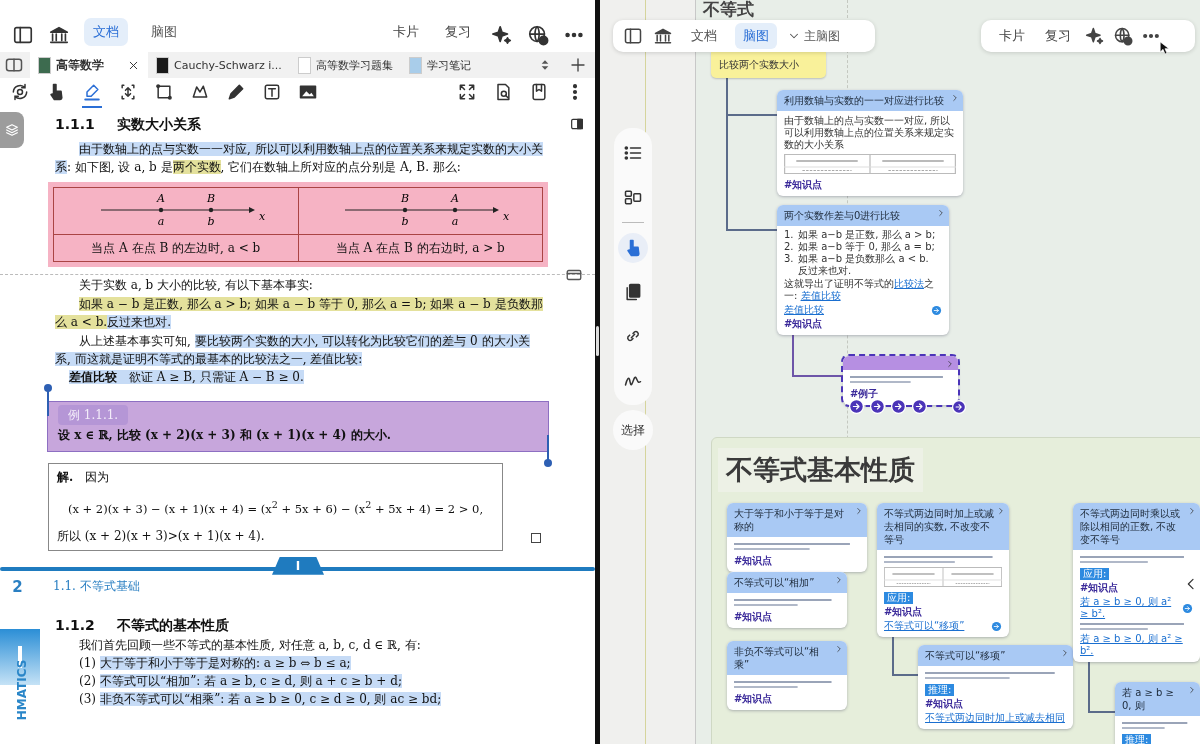 The width and height of the screenshot is (1200, 744). What do you see at coordinates (797, 537) in the screenshot?
I see `knowledge-card: 大于等于和小于等于是对称的 #知识点` at bounding box center [797, 537].